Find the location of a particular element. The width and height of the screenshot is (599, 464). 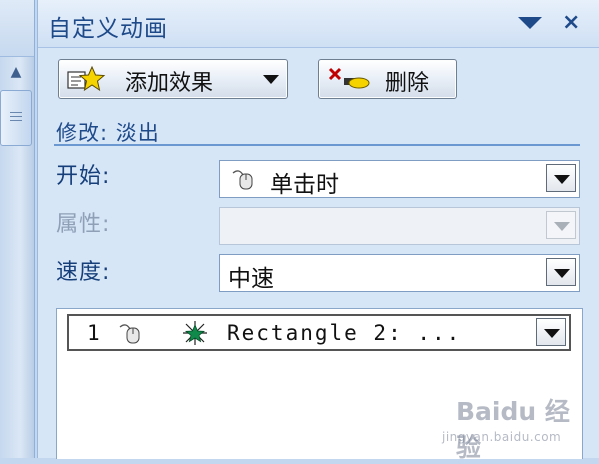

property-dropdown-button is located at coordinates (561, 225).